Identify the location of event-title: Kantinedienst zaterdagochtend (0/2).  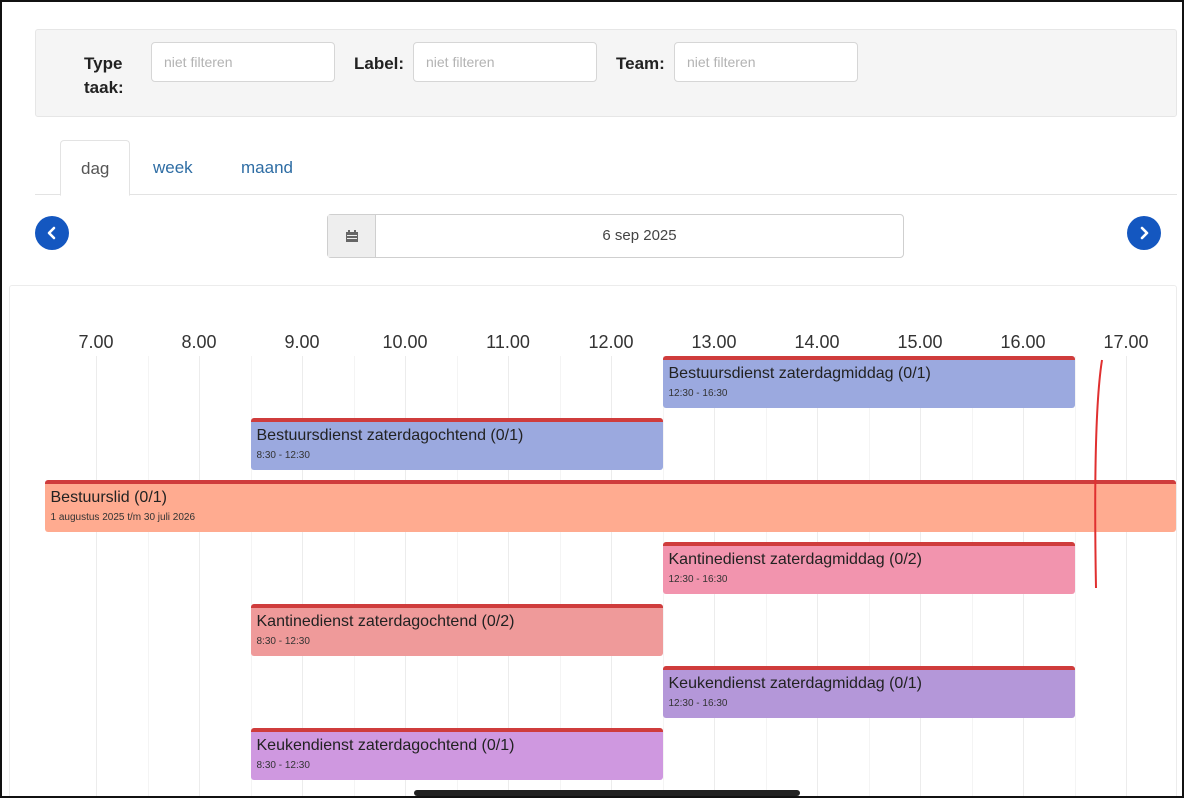
(385, 621).